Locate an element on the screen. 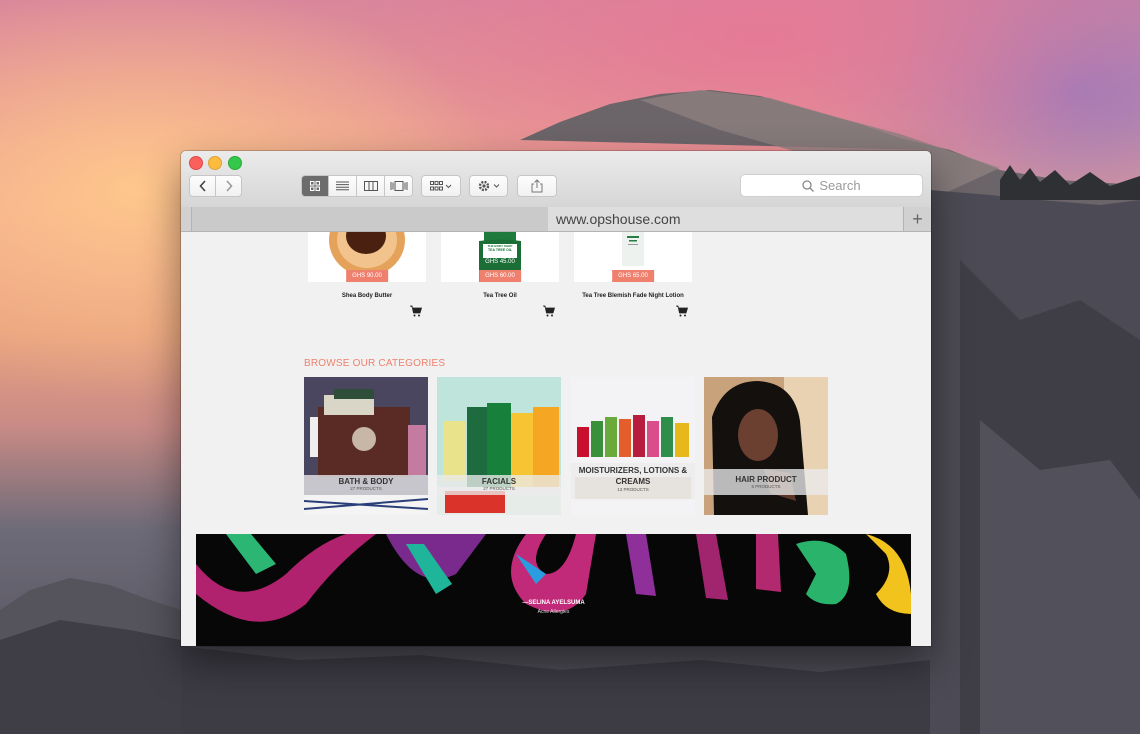 The height and width of the screenshot is (734, 1140). column-view-button is located at coordinates (371, 186).